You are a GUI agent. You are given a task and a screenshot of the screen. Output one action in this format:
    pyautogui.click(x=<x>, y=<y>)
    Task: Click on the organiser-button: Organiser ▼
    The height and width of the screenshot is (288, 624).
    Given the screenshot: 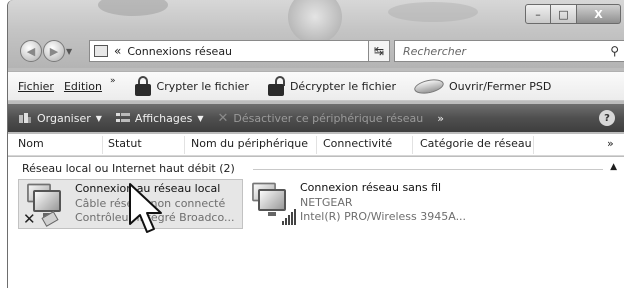 What is the action you would take?
    pyautogui.click(x=60, y=118)
    